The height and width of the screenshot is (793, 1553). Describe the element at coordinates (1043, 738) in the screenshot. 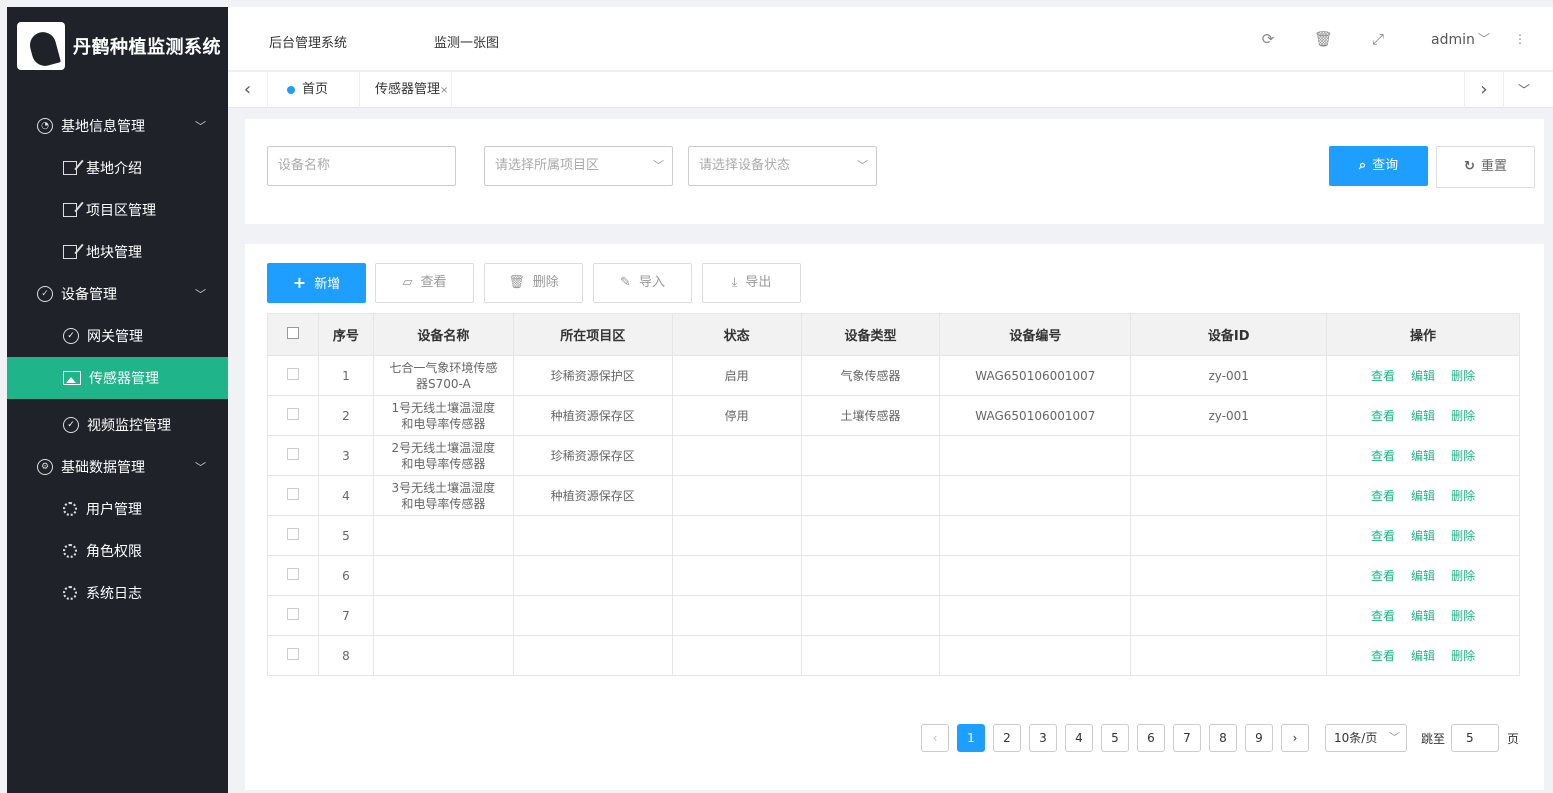

I see `page-button: 3` at that location.